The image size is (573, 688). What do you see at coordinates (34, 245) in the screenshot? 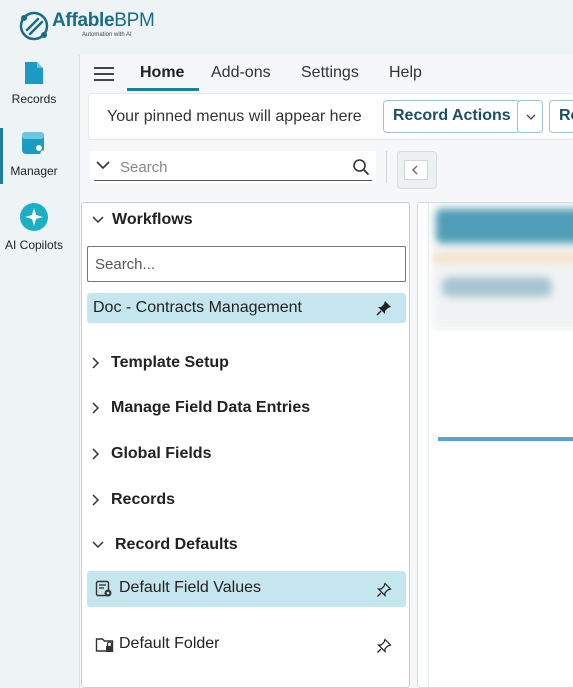
I see `rail-label: AI Copilots` at bounding box center [34, 245].